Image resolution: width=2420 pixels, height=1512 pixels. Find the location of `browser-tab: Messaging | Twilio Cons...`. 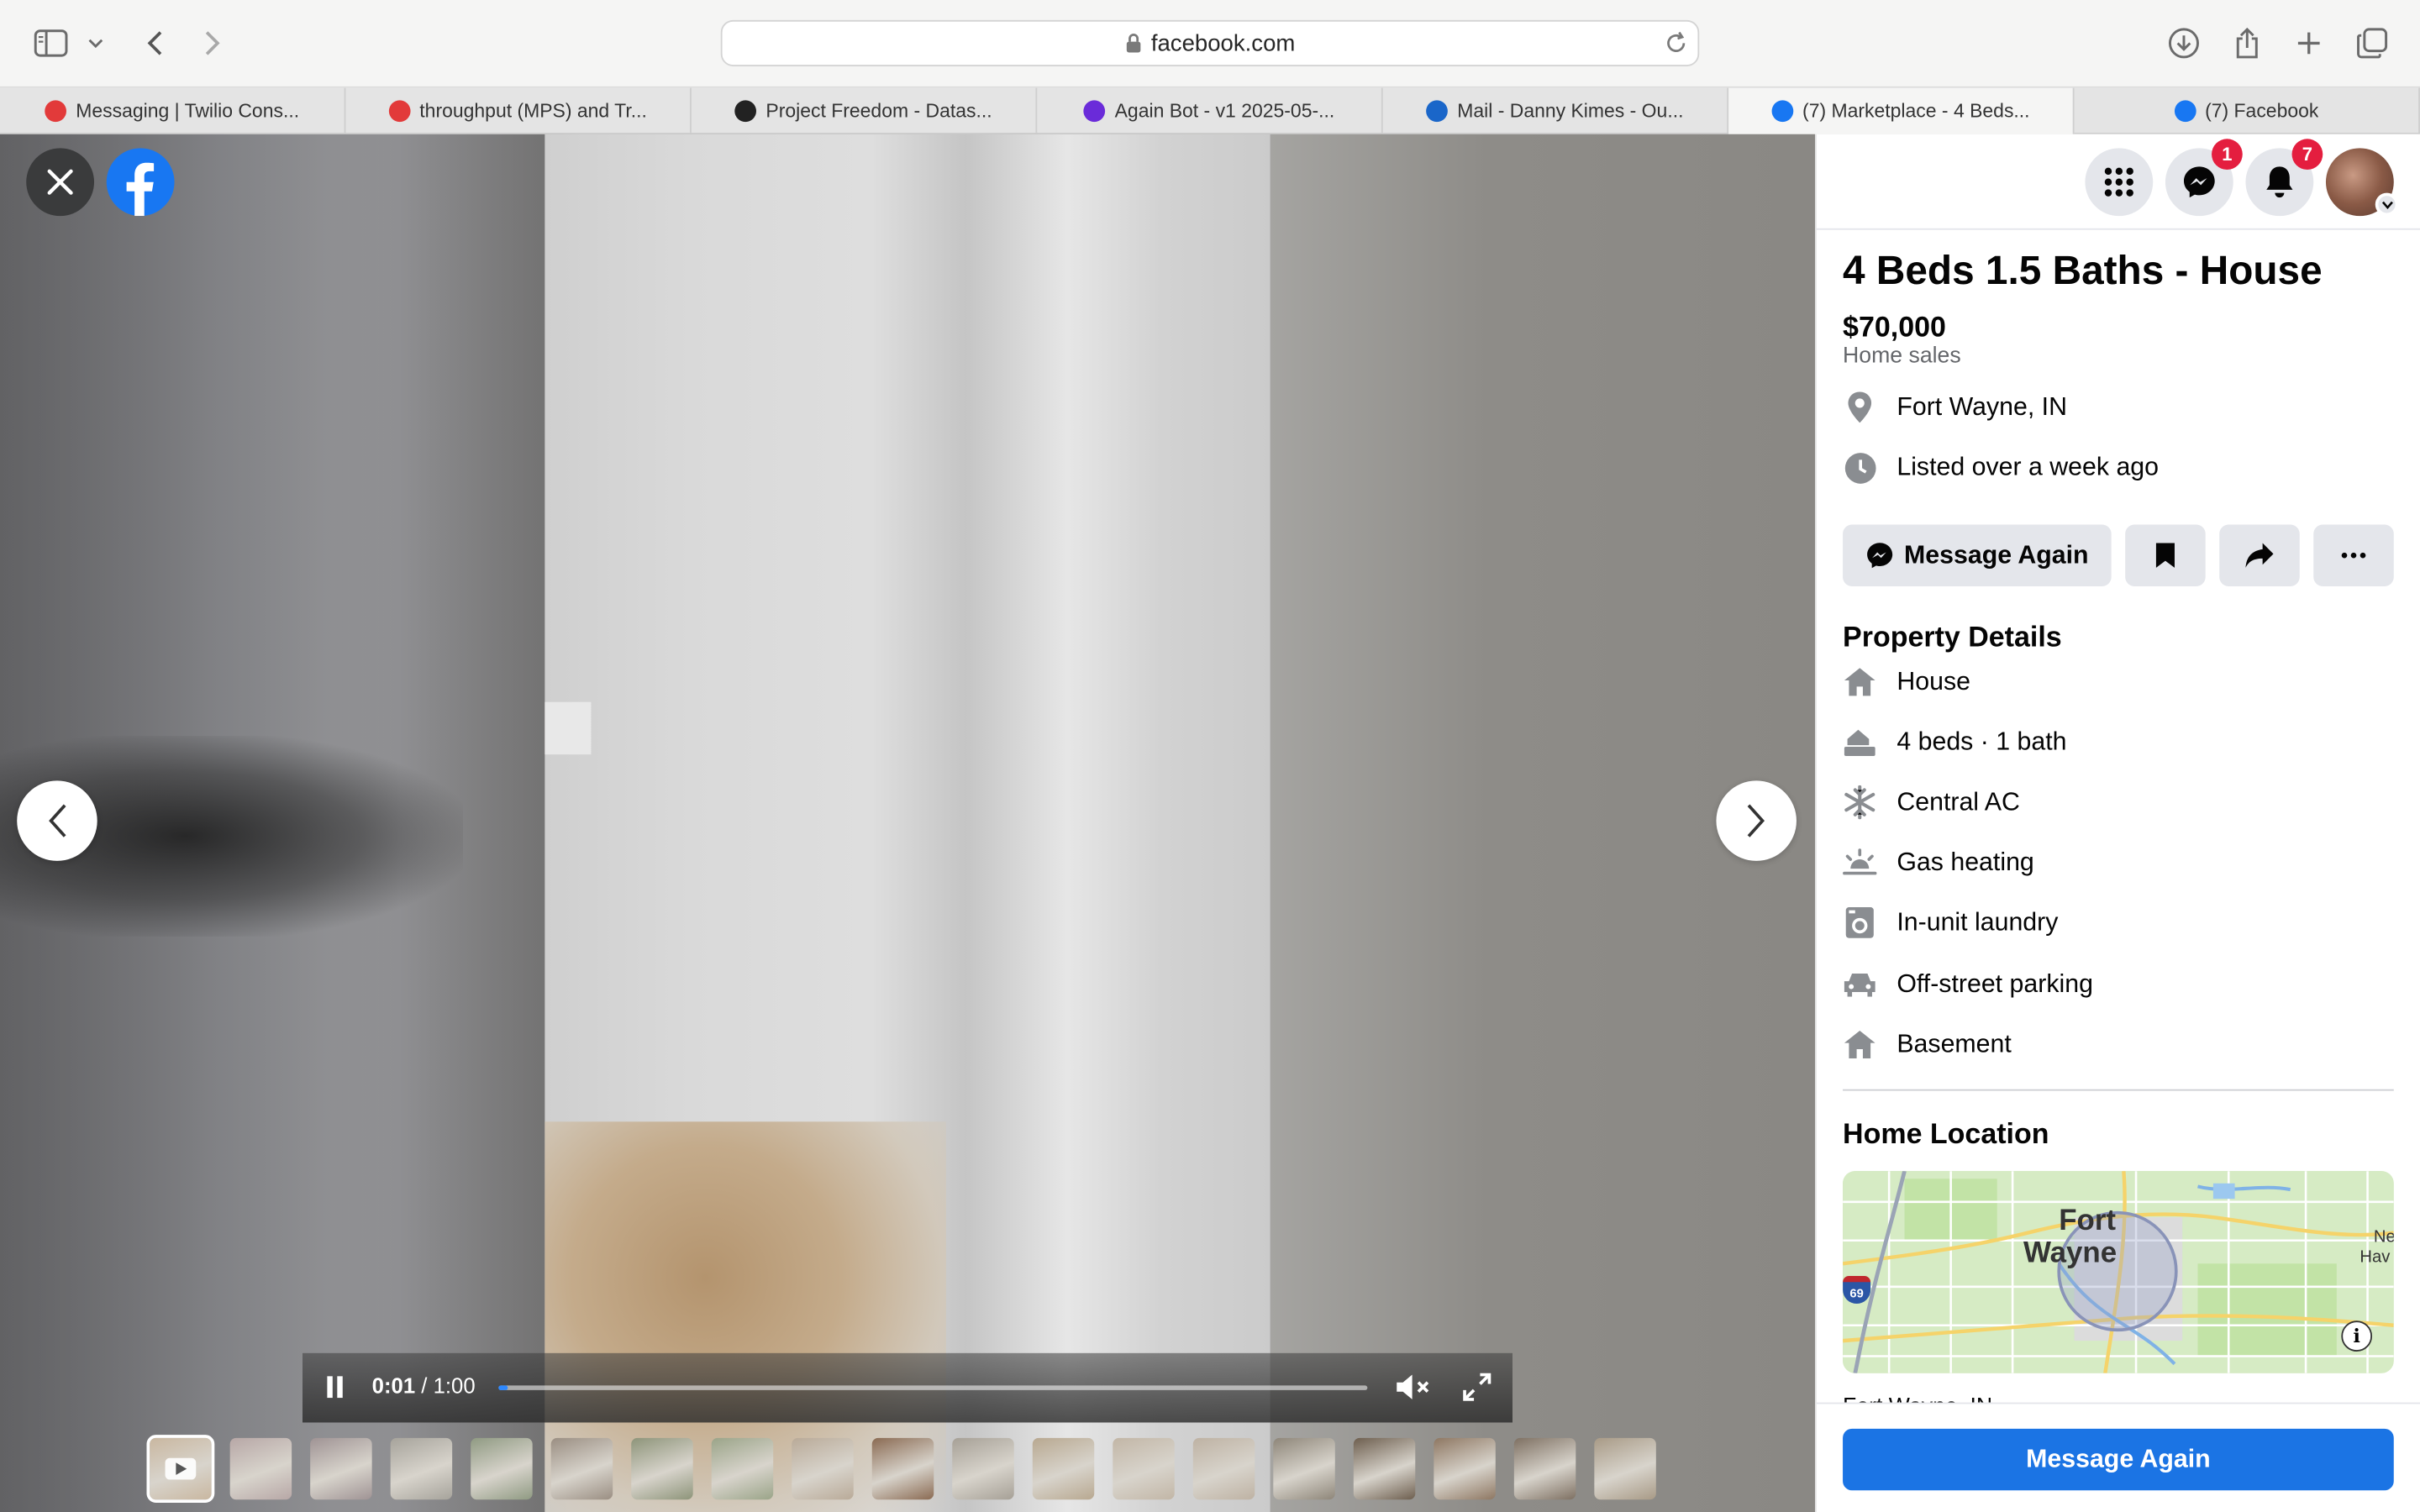

browser-tab: Messaging | Twilio Cons... is located at coordinates (173, 110).